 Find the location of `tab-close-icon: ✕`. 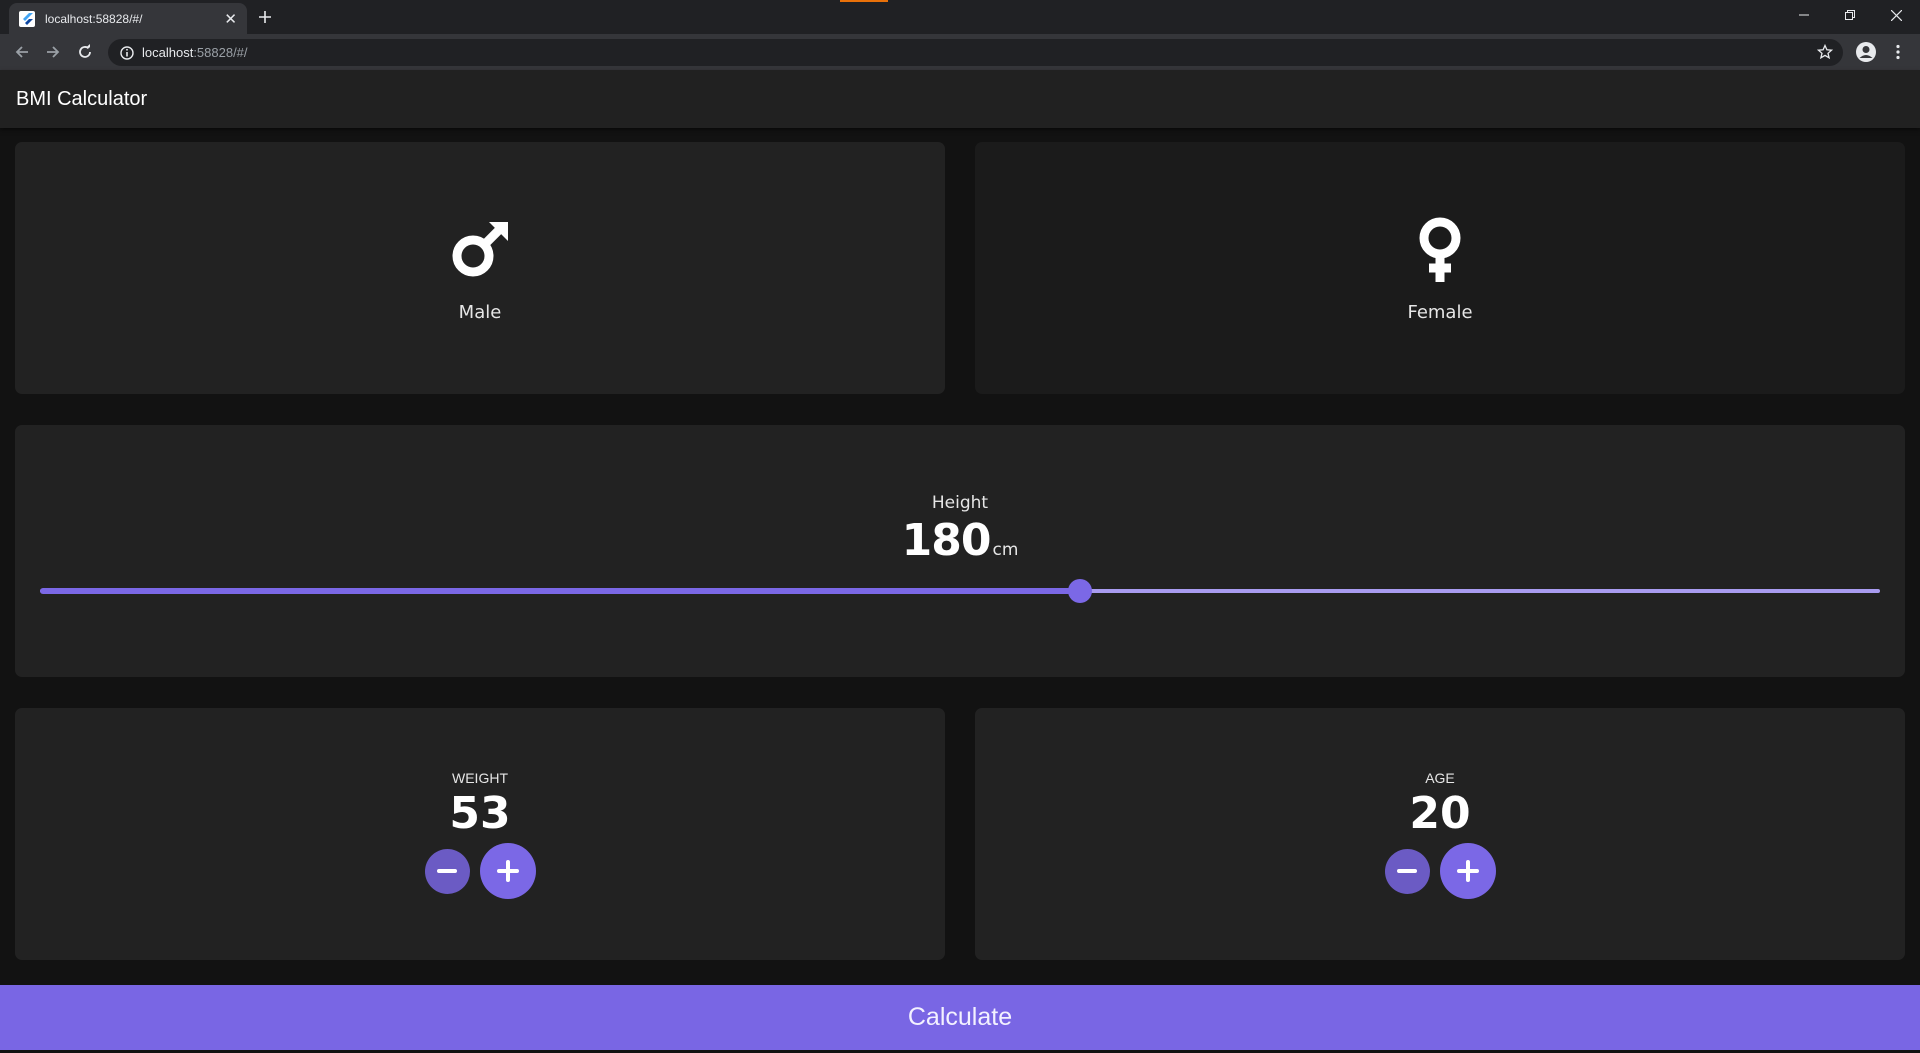

tab-close-icon: ✕ is located at coordinates (230, 19).